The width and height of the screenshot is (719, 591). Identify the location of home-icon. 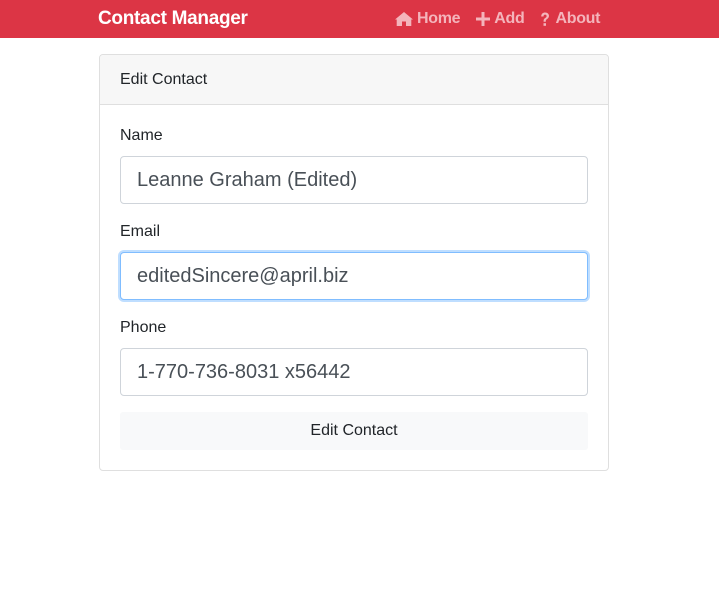
(404, 19).